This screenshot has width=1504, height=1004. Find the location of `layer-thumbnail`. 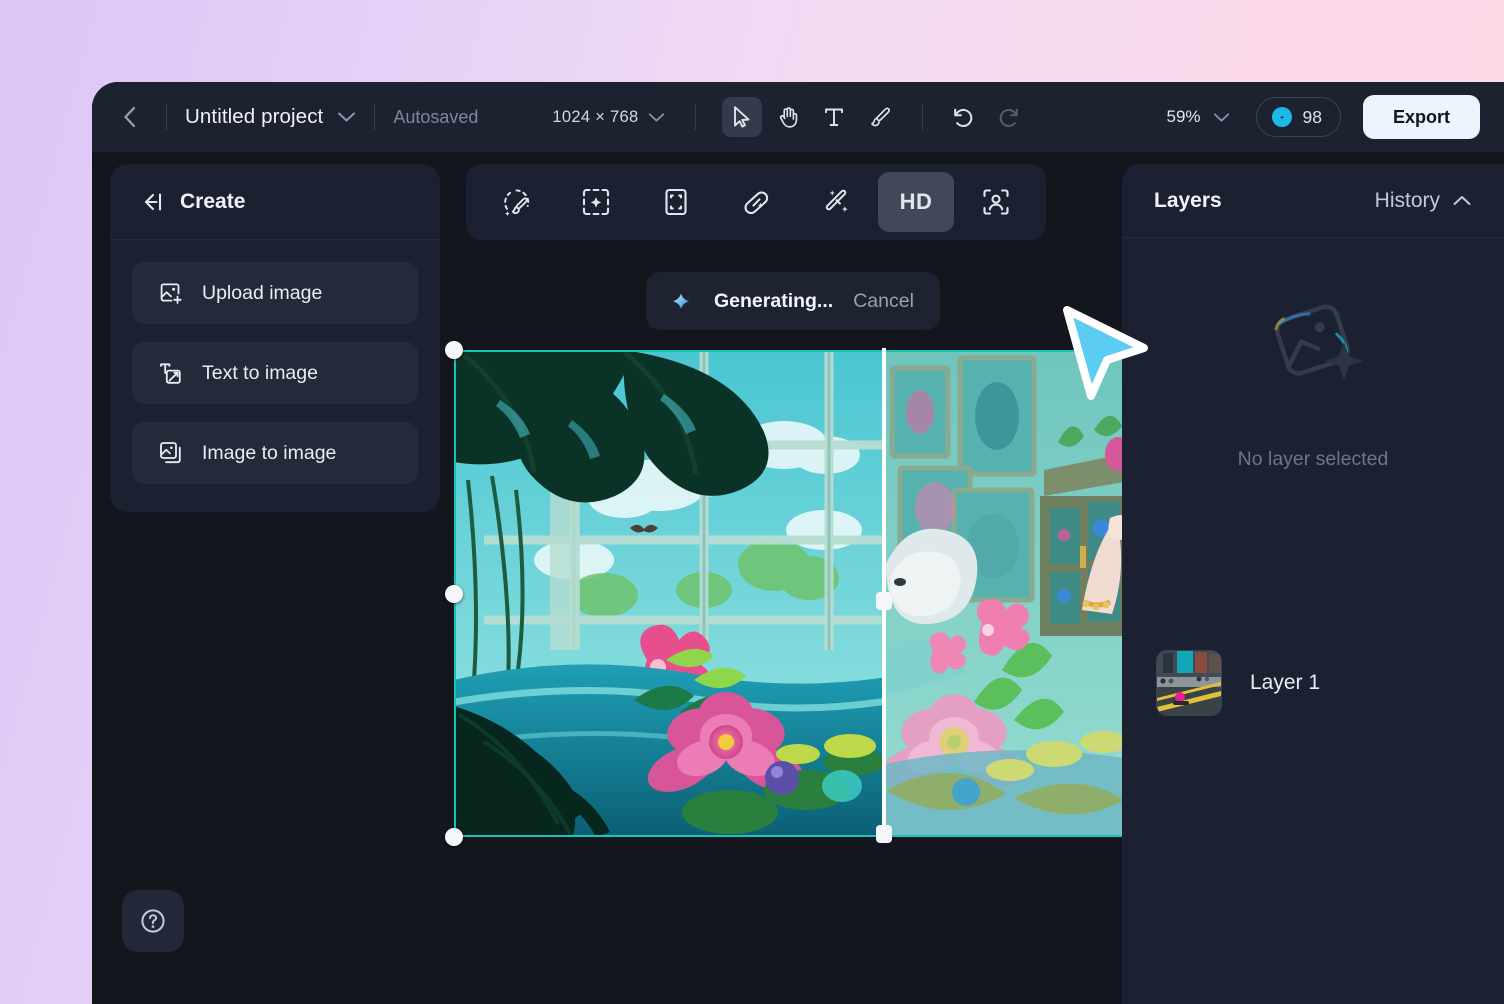

layer-thumbnail is located at coordinates (1189, 683).